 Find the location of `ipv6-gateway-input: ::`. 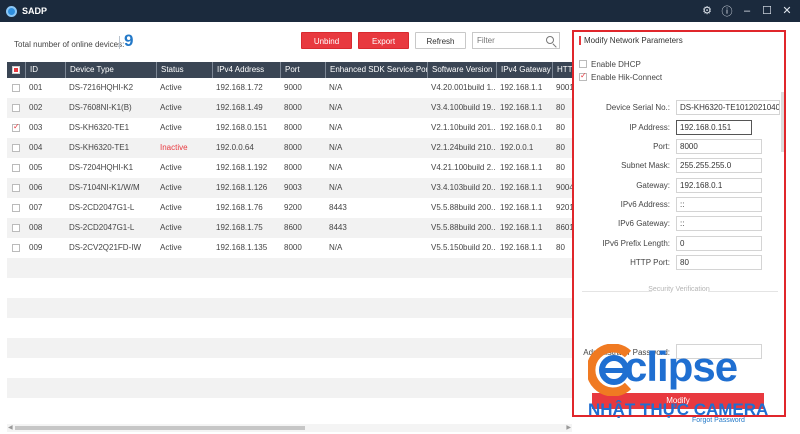

ipv6-gateway-input: :: is located at coordinates (719, 223).